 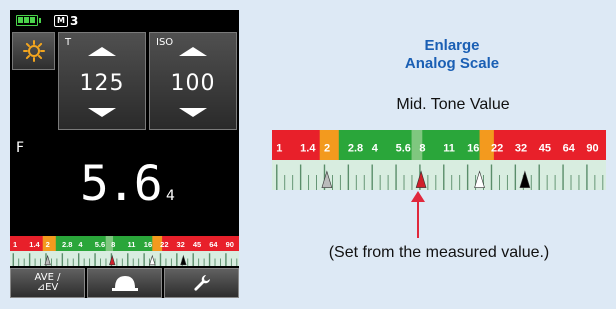 I want to click on sun-icon, so click(x=33, y=51).